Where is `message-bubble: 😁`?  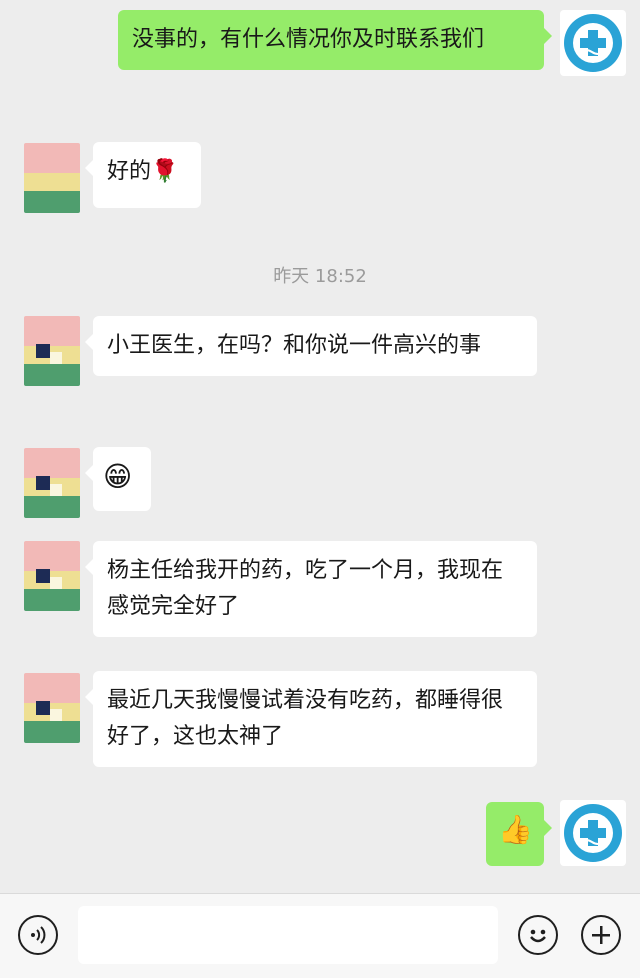
message-bubble: 😁 is located at coordinates (118, 479).